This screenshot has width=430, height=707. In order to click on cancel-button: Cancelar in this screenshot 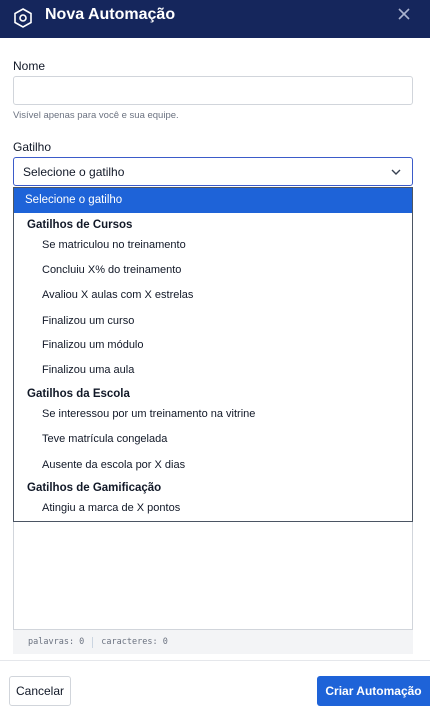, I will do `click(40, 691)`.